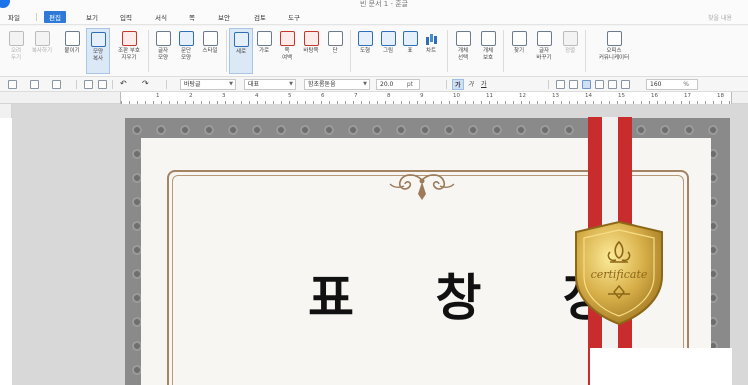 The height and width of the screenshot is (385, 748). What do you see at coordinates (335, 51) in the screenshot?
I see `columns-button: 단` at bounding box center [335, 51].